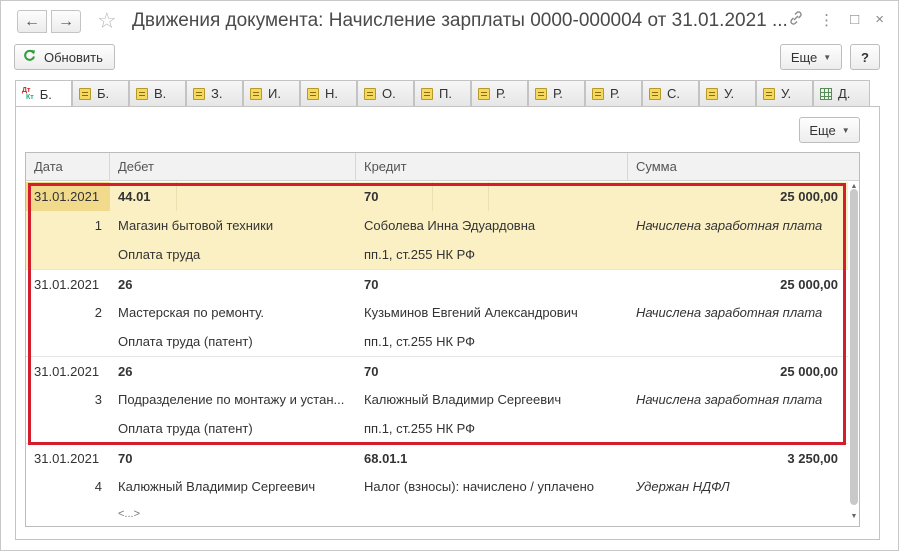 This screenshot has height=551, width=899. What do you see at coordinates (385, 93) in the screenshot?
I see `tab-6: О.` at bounding box center [385, 93].